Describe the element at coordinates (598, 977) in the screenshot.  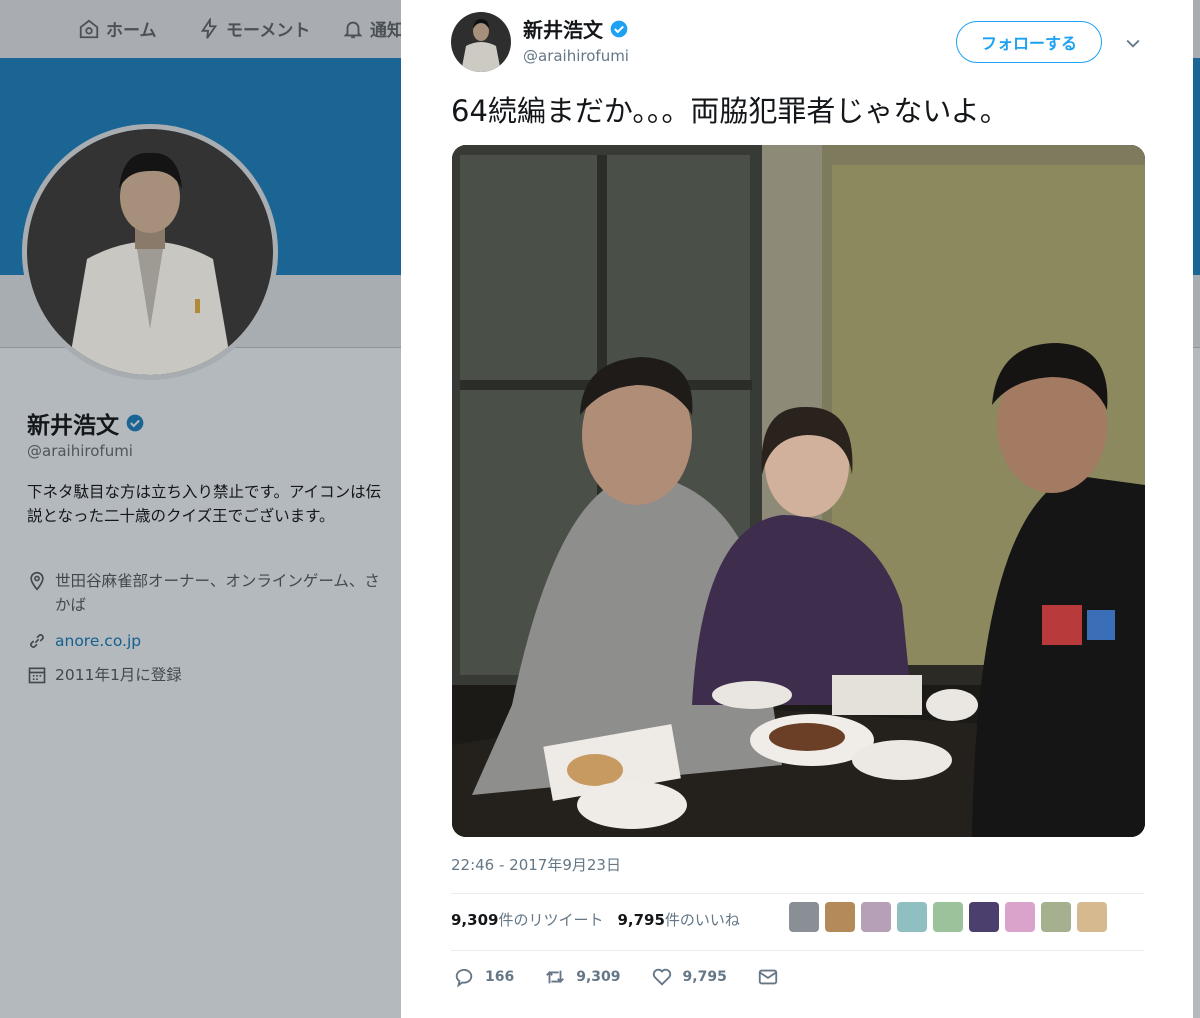
I see `retweet-action-count: 9,309` at that location.